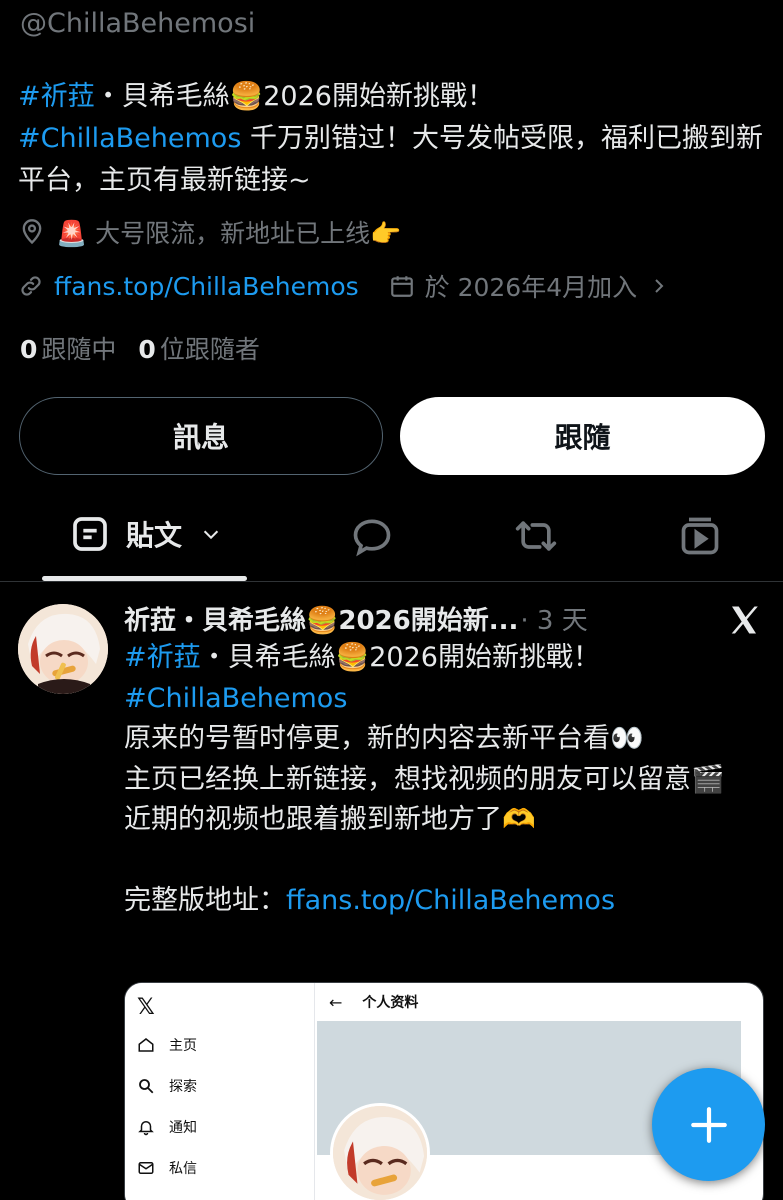  Describe the element at coordinates (294, 96) in the screenshot. I see `bio-line1: ・貝希毛絲🍔2026開始新挑戰！` at that location.